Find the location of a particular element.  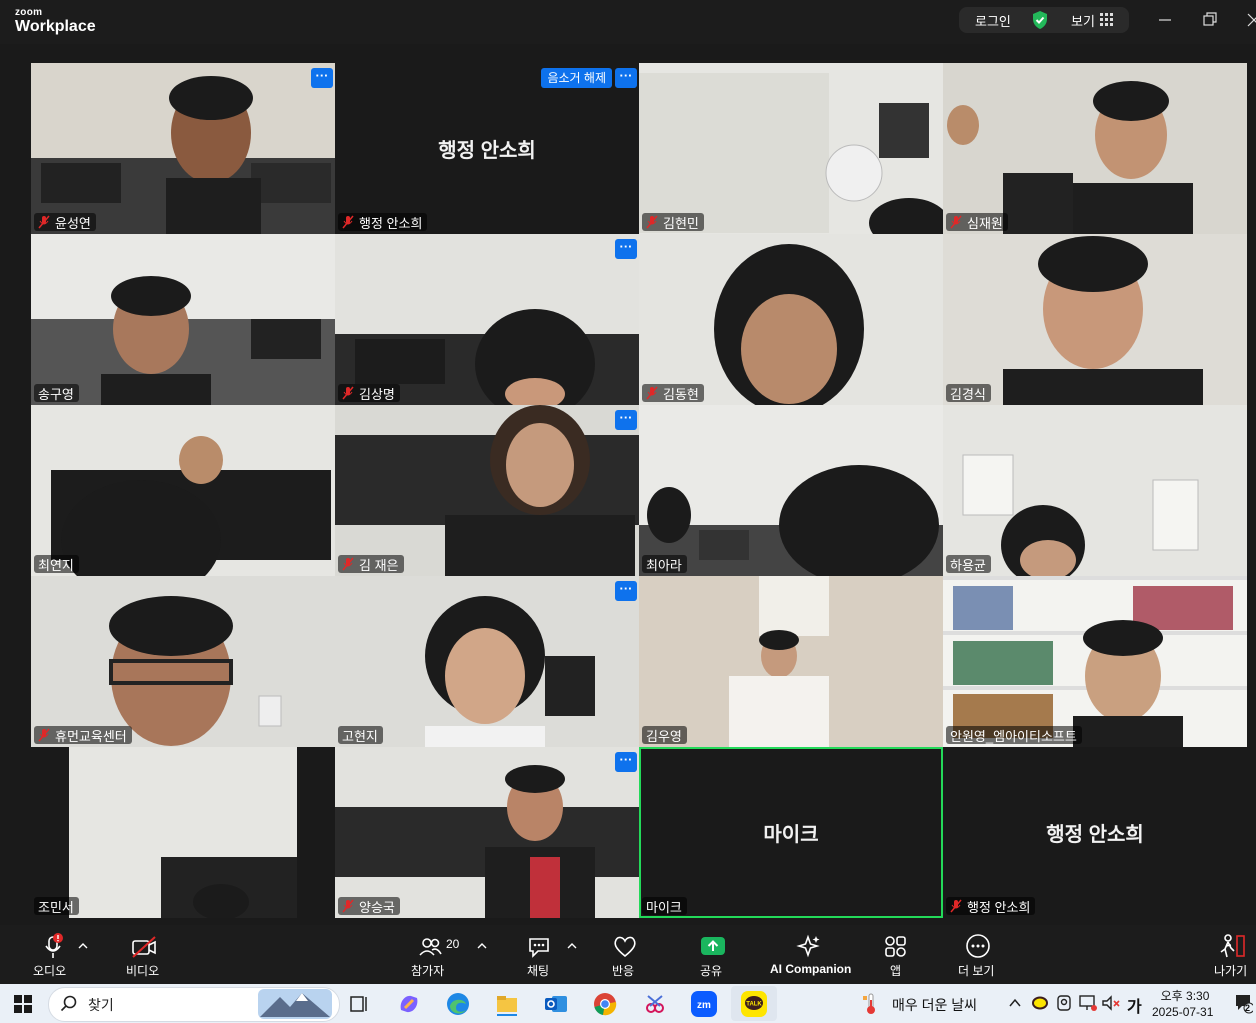

video-tile: 김우영 is located at coordinates (791, 661).